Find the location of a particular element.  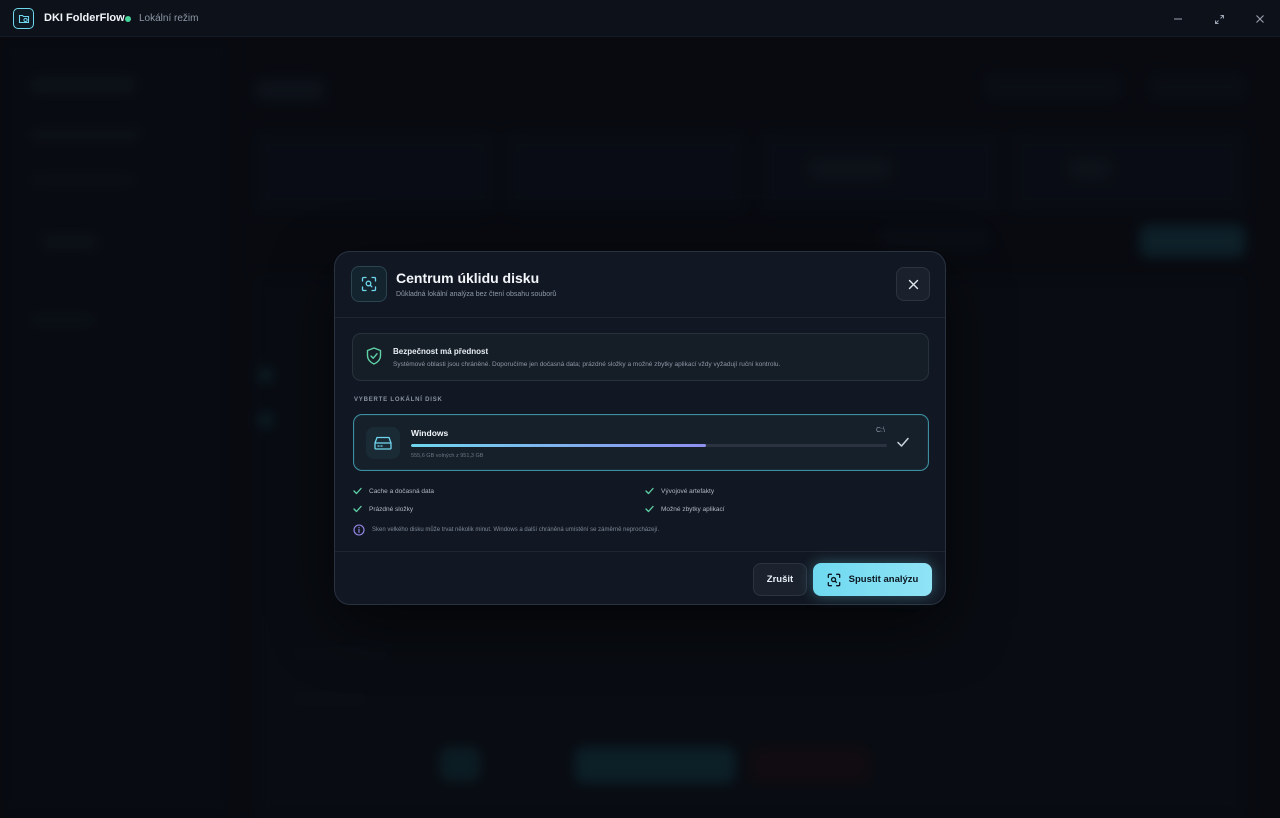

close-window-button is located at coordinates (1260, 19).